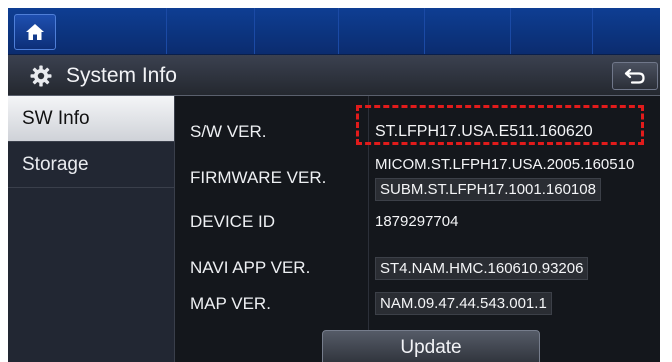 This screenshot has width=672, height=362. Describe the element at coordinates (334, 31) in the screenshot. I see `top-bar` at that location.